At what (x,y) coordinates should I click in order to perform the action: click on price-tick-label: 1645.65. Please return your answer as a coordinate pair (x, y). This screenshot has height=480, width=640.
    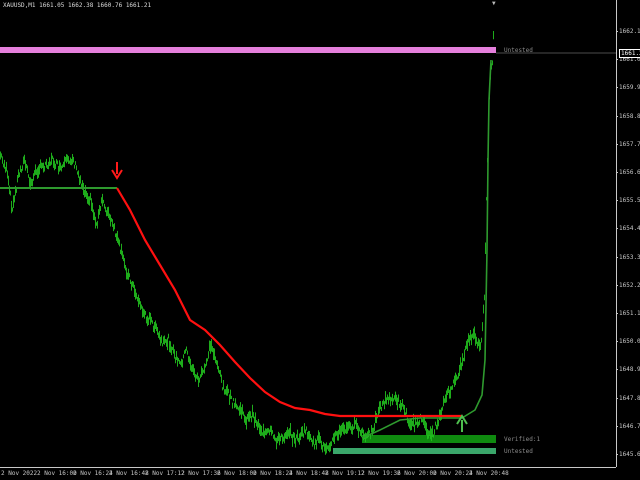
    Looking at the image, I should click on (627, 454).